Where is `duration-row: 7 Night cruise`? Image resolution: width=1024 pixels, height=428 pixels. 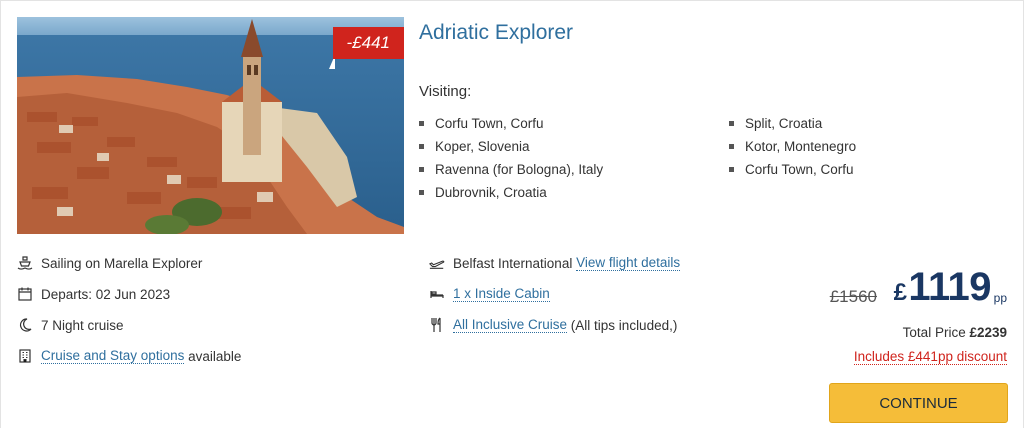 duration-row: 7 Night cruise is located at coordinates (129, 325).